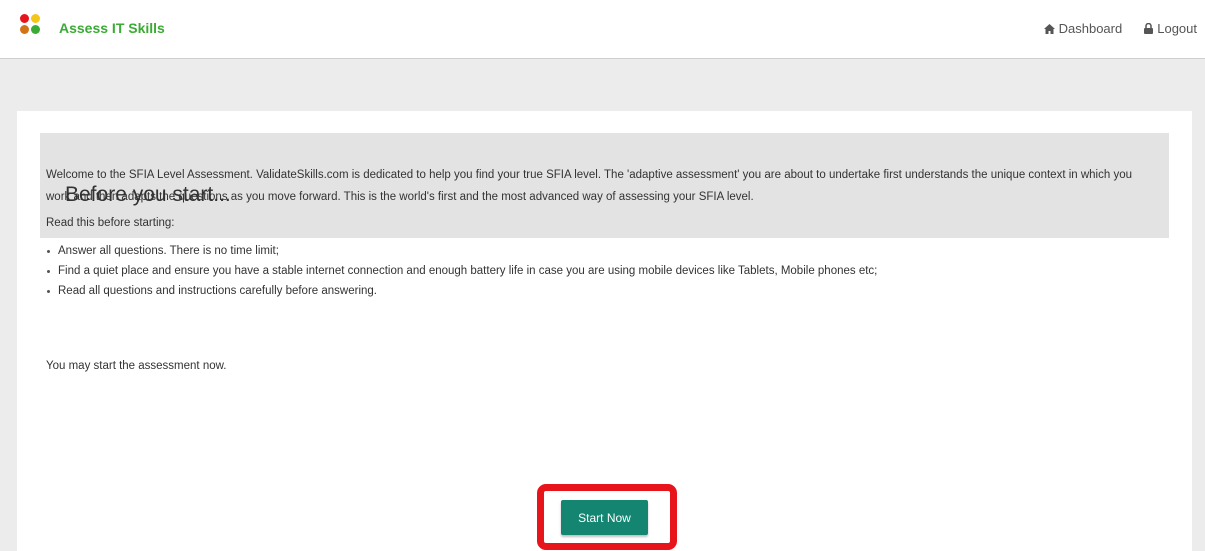 This screenshot has width=1205, height=551. I want to click on lock-icon, so click(1149, 28).